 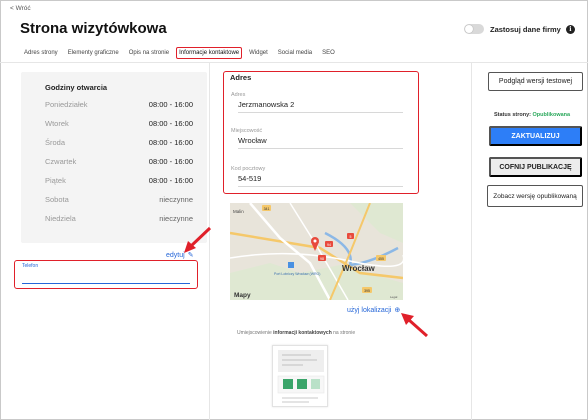 I want to click on address-title: Adres, so click(x=241, y=77).